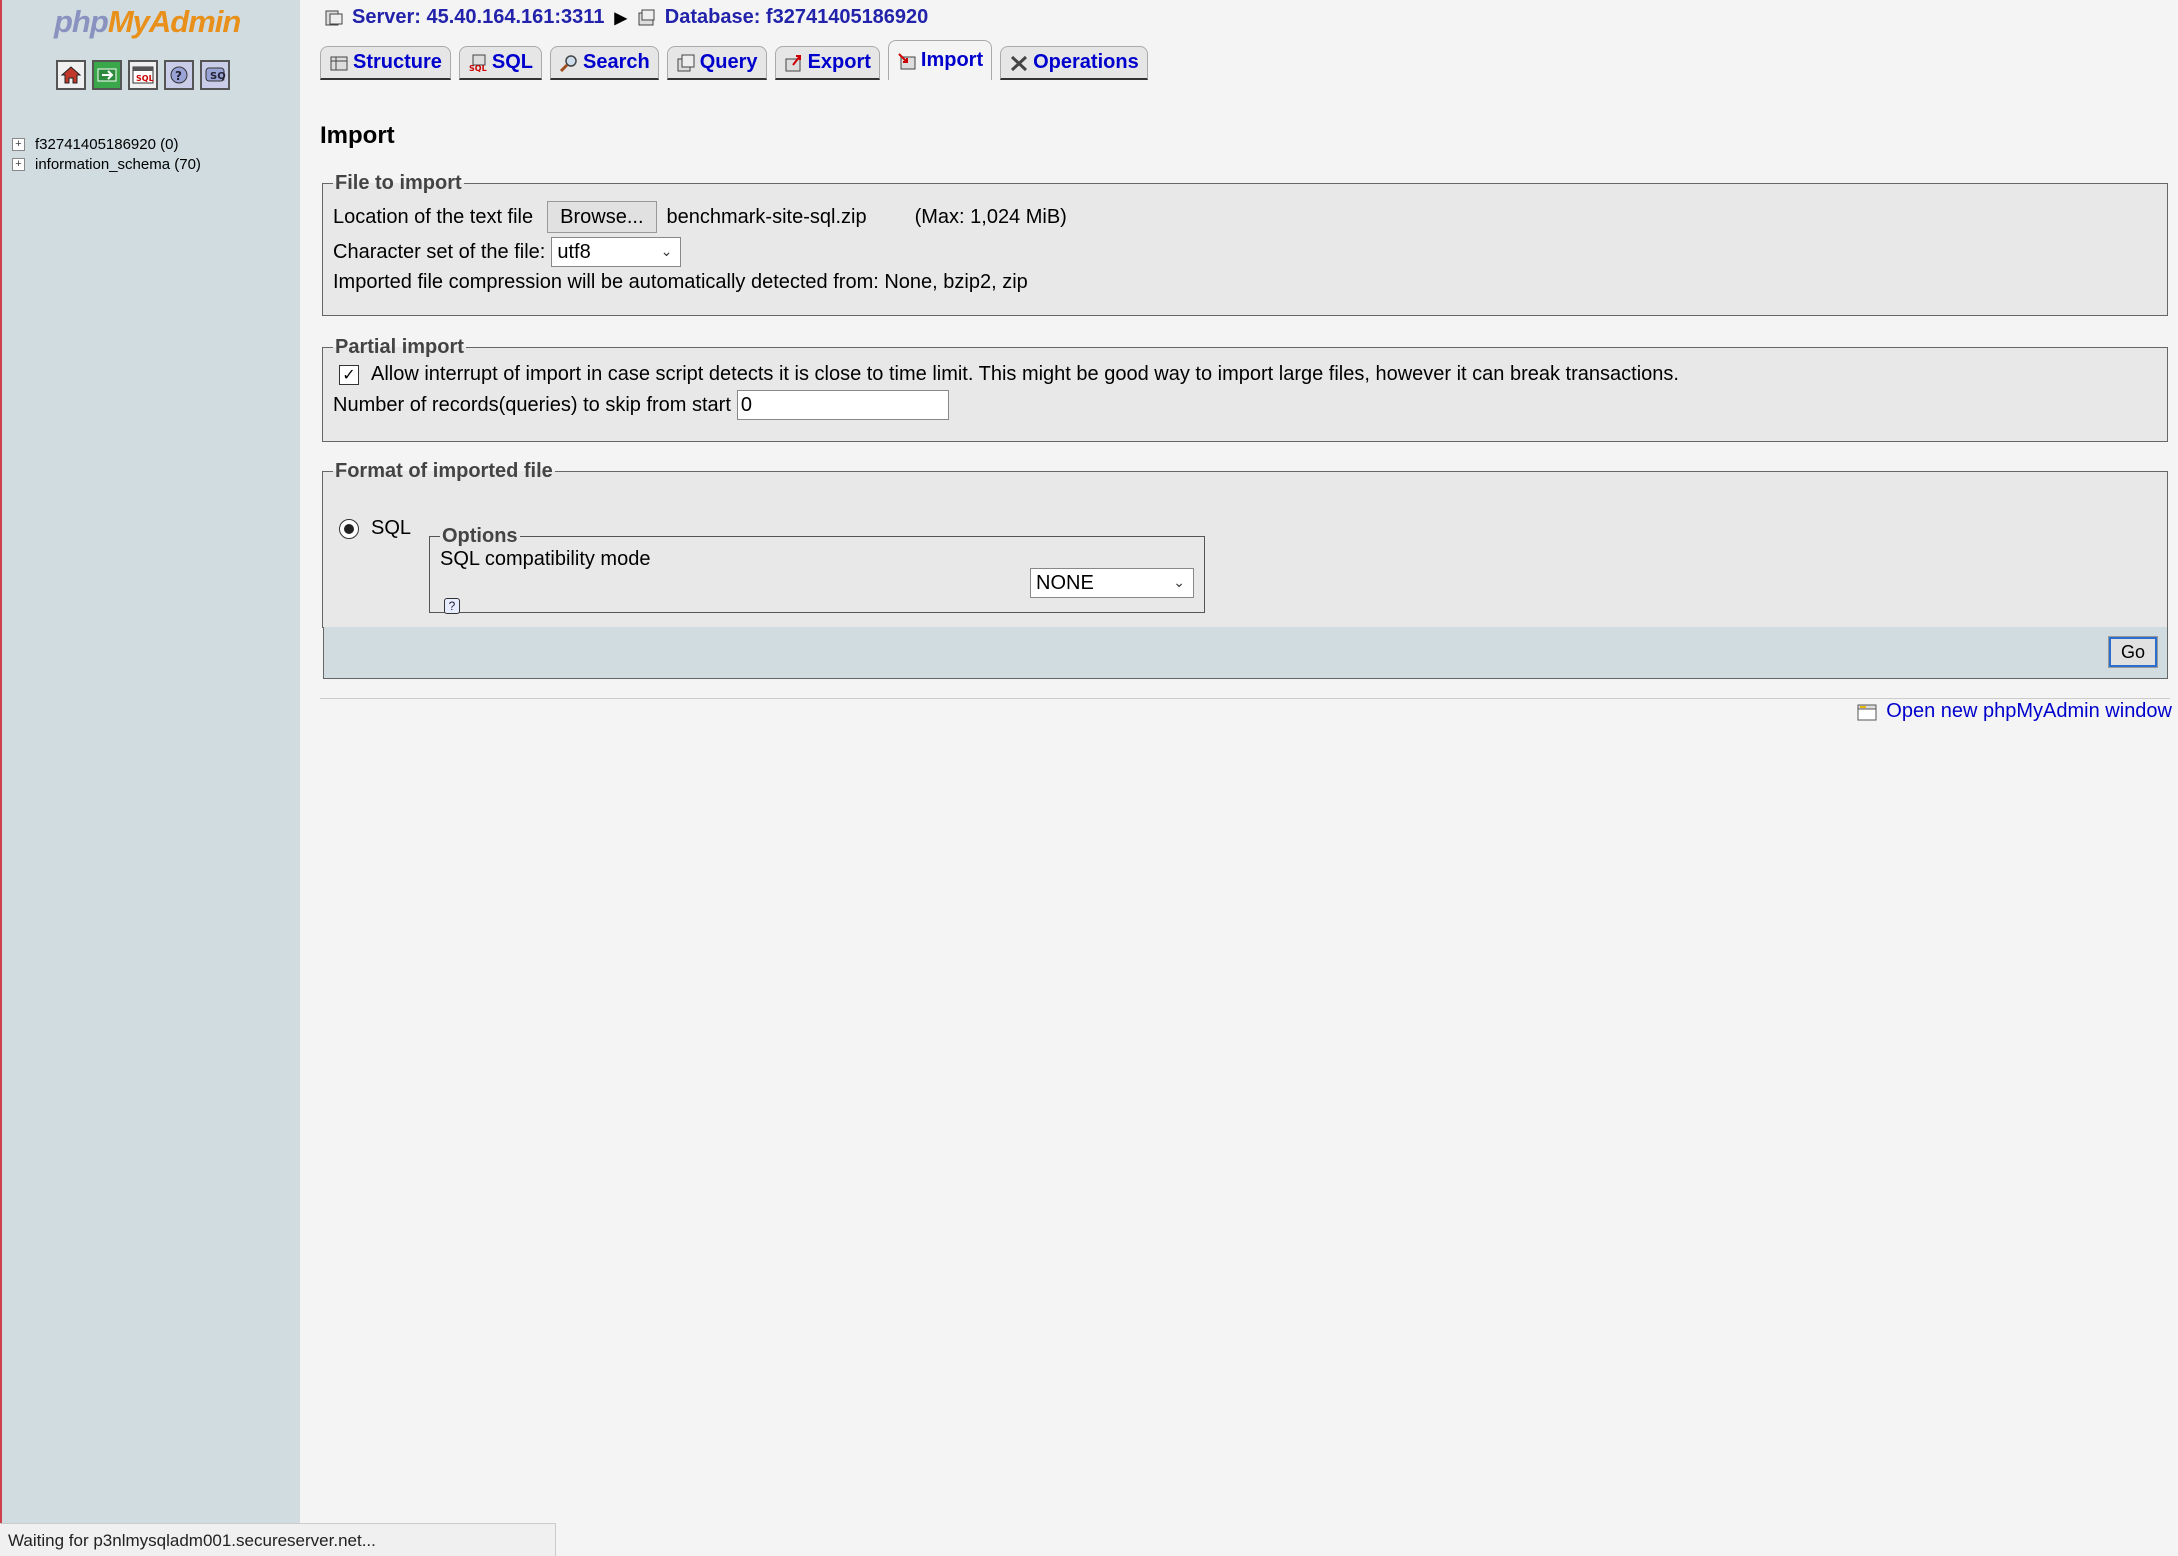 This screenshot has height=1556, width=2178. What do you see at coordinates (842, 405) in the screenshot?
I see `skip-records-input: 0` at bounding box center [842, 405].